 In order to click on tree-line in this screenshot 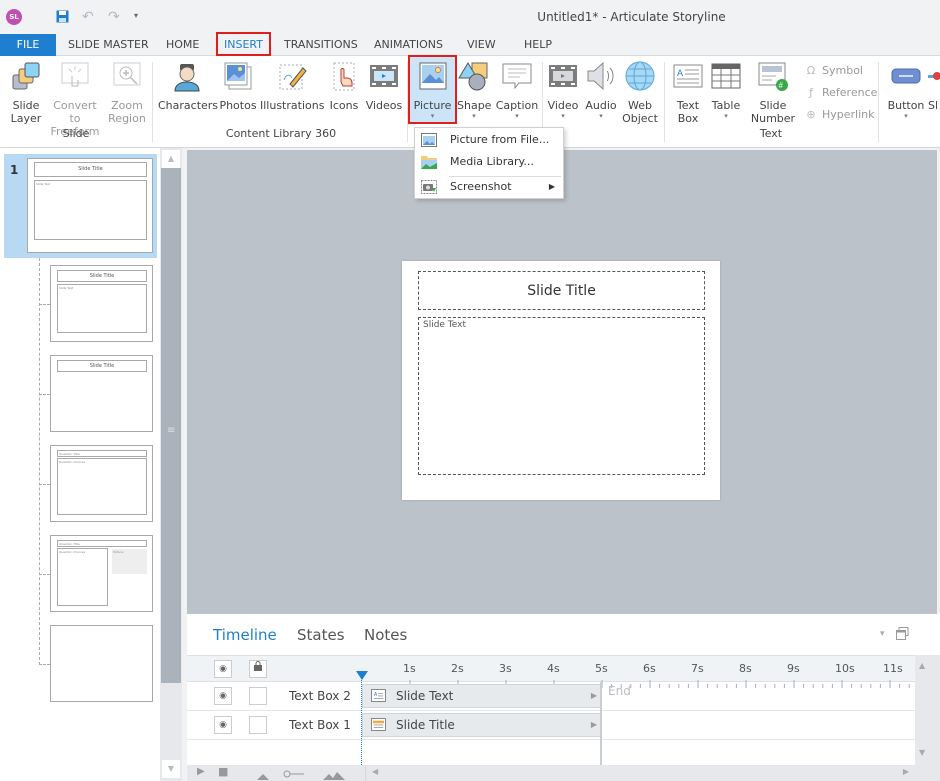, I will do `click(44, 574)`.